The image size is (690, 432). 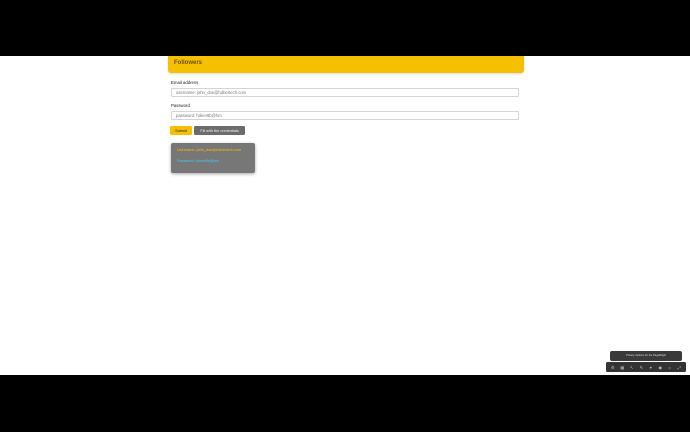 What do you see at coordinates (345, 92) in the screenshot?
I see `email-field` at bounding box center [345, 92].